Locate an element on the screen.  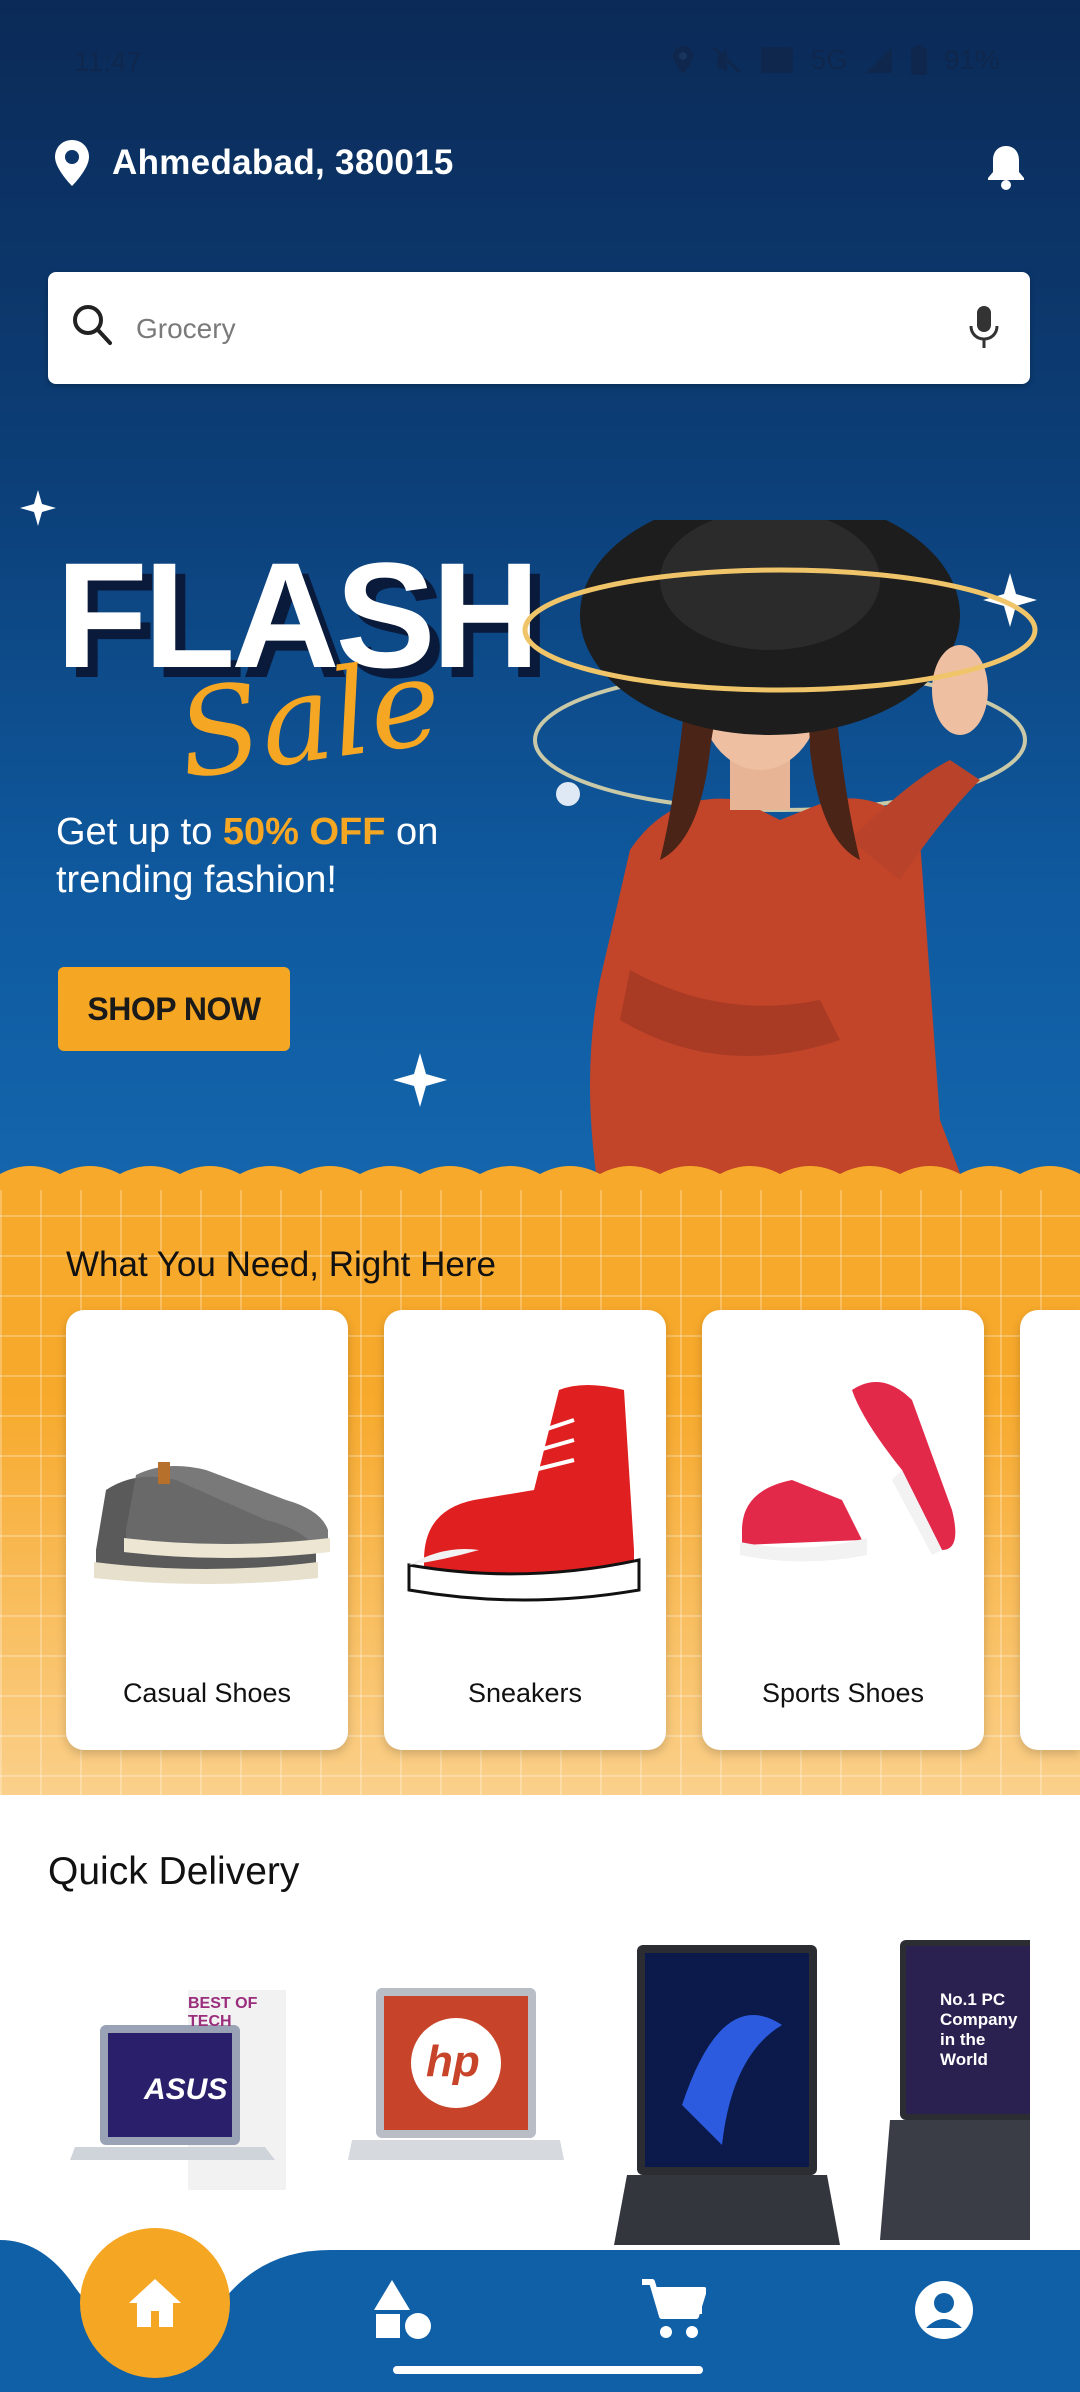
category-card-casual-shoes: Casual Shoes is located at coordinates (207, 1530).